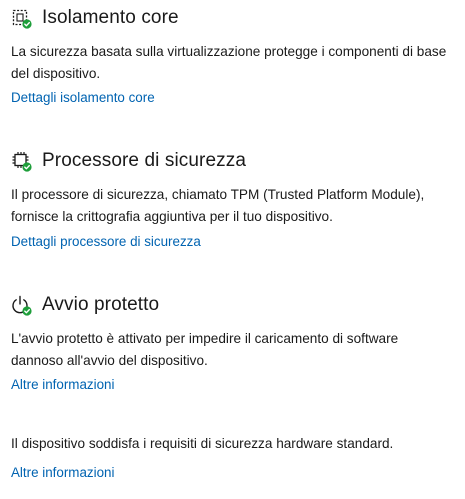  I want to click on security-processor-header: Processore di sicurezza, so click(238, 161).